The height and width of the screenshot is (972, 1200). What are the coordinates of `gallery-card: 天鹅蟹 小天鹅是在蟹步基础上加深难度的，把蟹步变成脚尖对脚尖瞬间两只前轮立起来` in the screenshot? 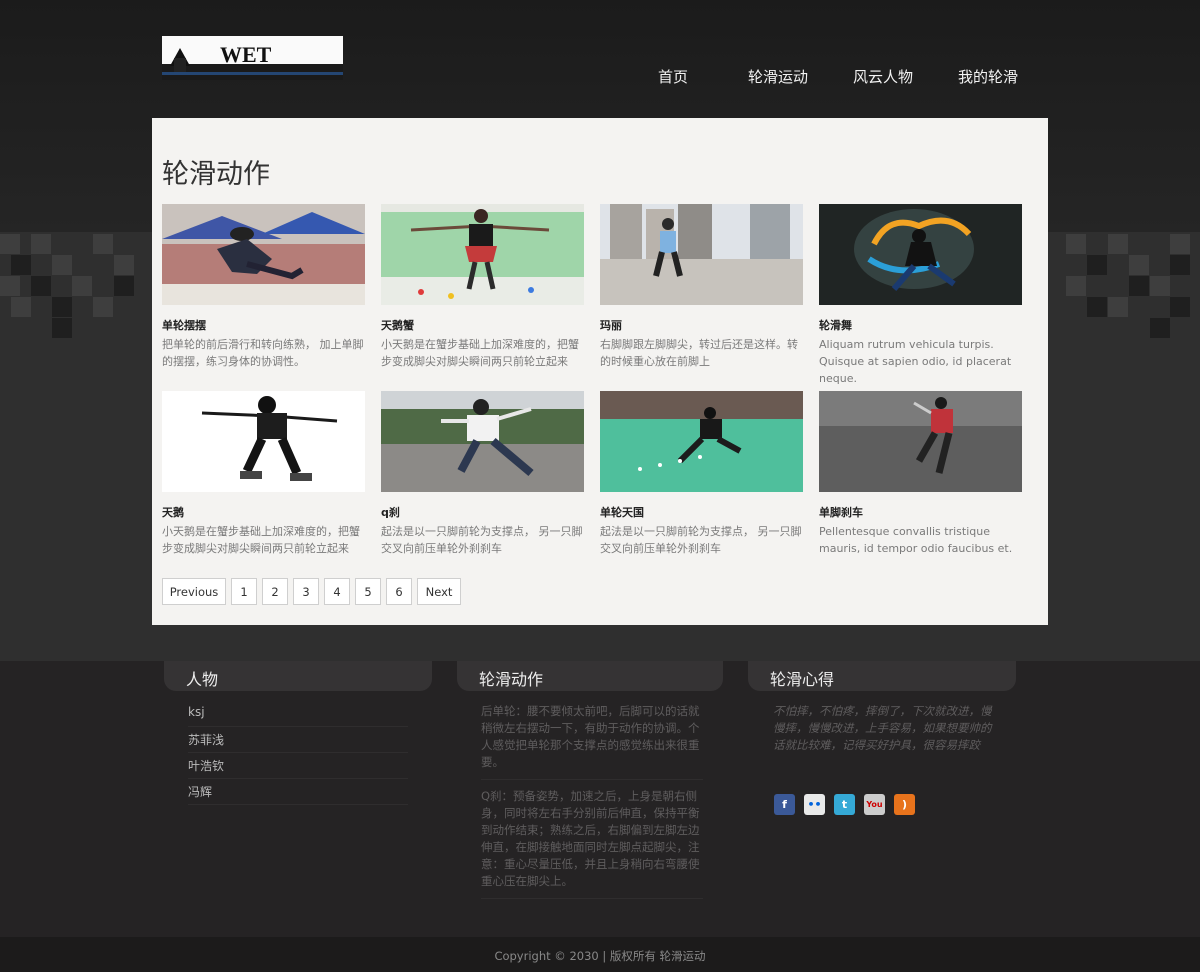 It's located at (482, 287).